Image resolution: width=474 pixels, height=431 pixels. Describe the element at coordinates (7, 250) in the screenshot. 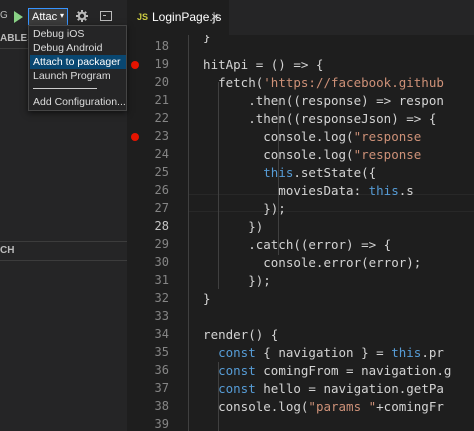

I see `watch-header-label: CH` at that location.